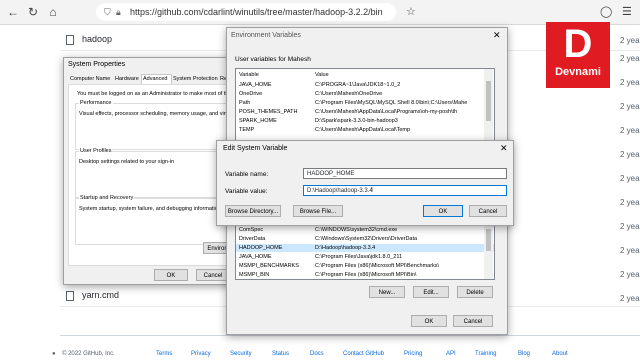 This screenshot has width=640, height=360. I want to click on bookmark-star-icon: ☆, so click(411, 11).